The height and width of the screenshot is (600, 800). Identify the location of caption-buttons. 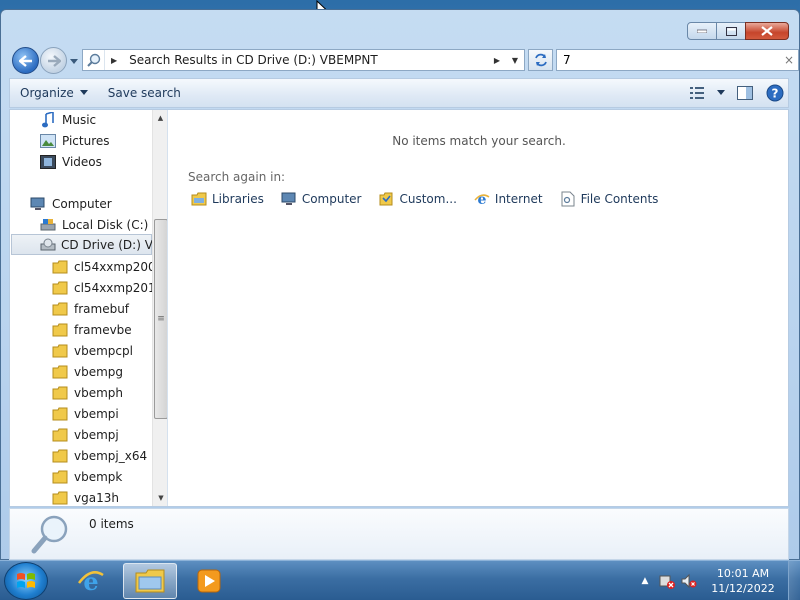
(738, 31).